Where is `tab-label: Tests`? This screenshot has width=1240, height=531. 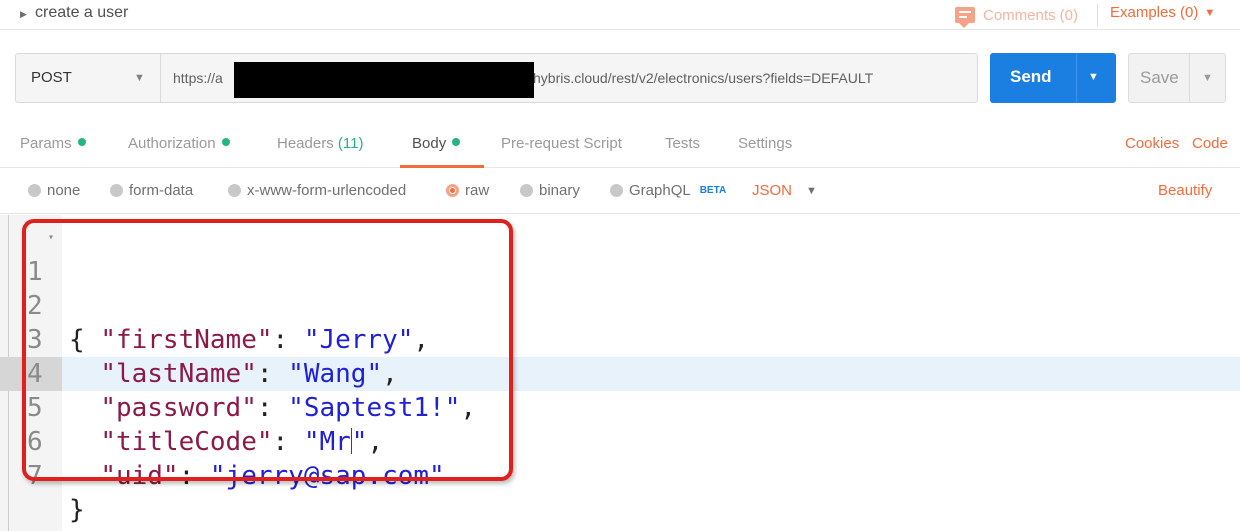
tab-label: Tests is located at coordinates (683, 143).